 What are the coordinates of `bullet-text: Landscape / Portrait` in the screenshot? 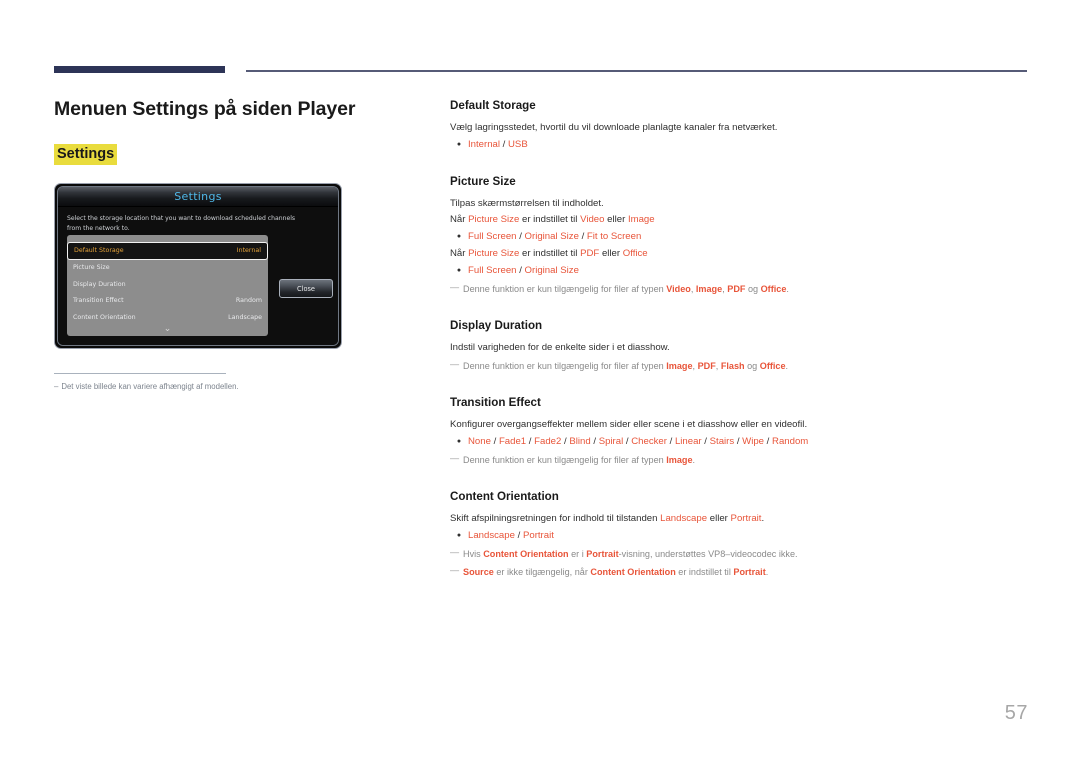 It's located at (511, 536).